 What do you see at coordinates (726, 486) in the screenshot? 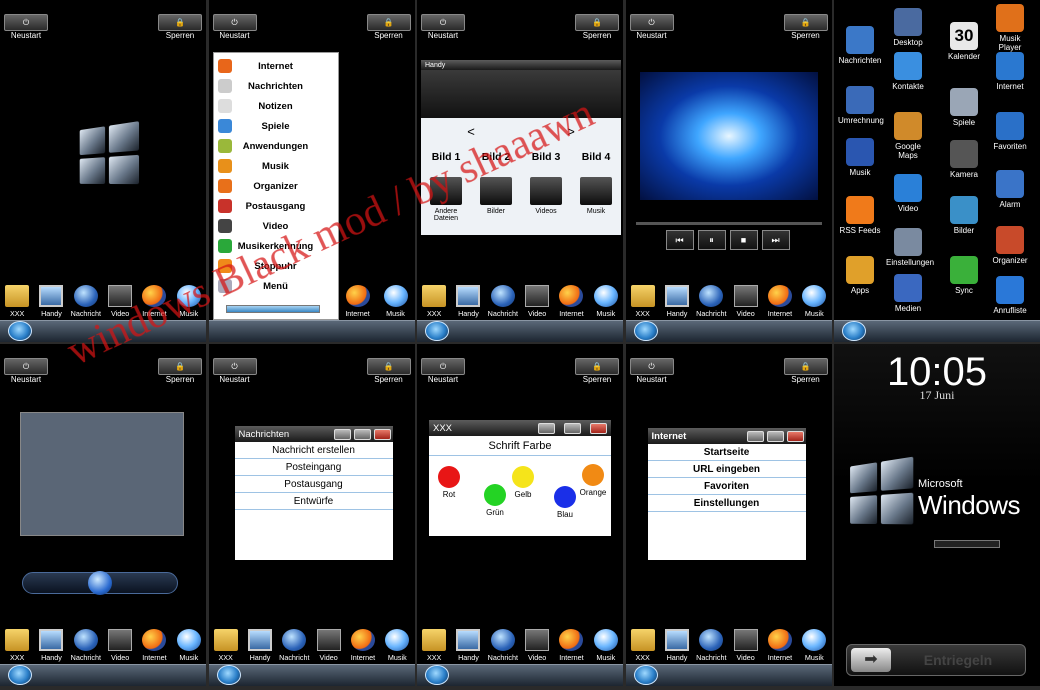
I see `internet-item-favoriten: Favoriten` at bounding box center [726, 486].